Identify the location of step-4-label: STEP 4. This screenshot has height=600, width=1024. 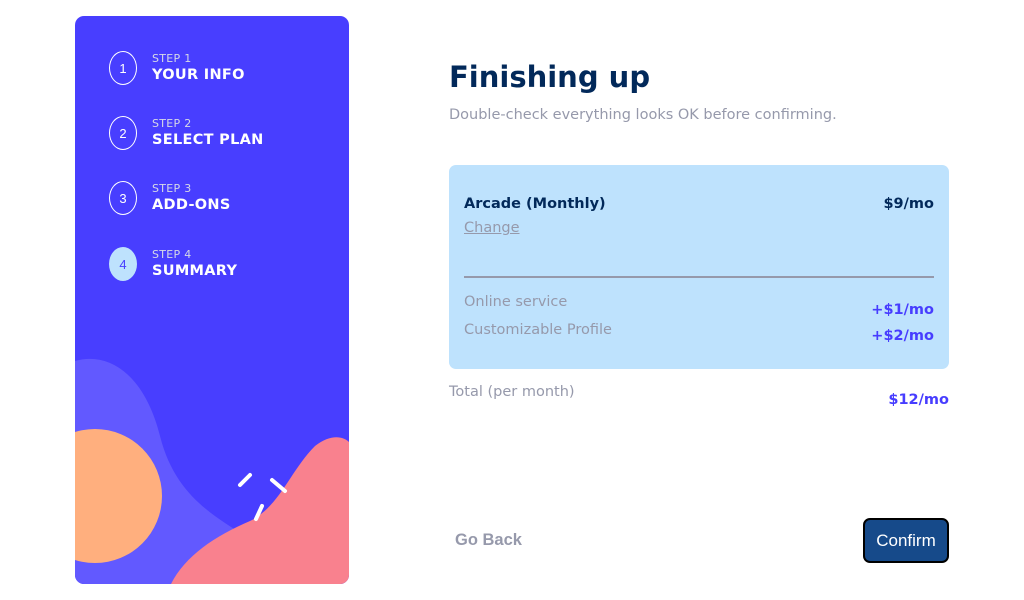
(172, 254).